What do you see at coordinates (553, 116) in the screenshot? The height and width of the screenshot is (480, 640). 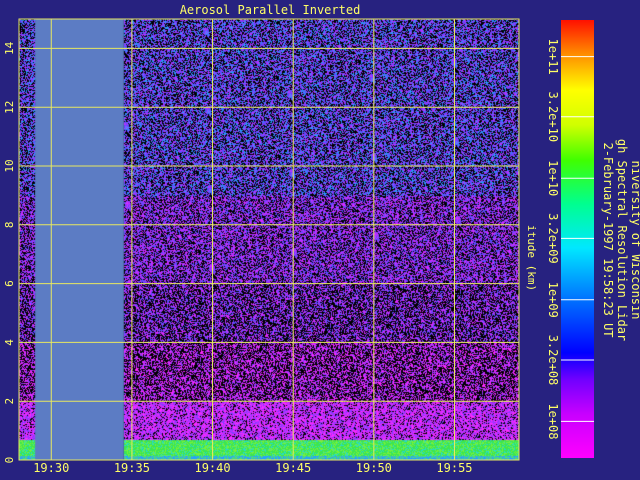 I see `colorbar-tick-label: 3.2e+10` at bounding box center [553, 116].